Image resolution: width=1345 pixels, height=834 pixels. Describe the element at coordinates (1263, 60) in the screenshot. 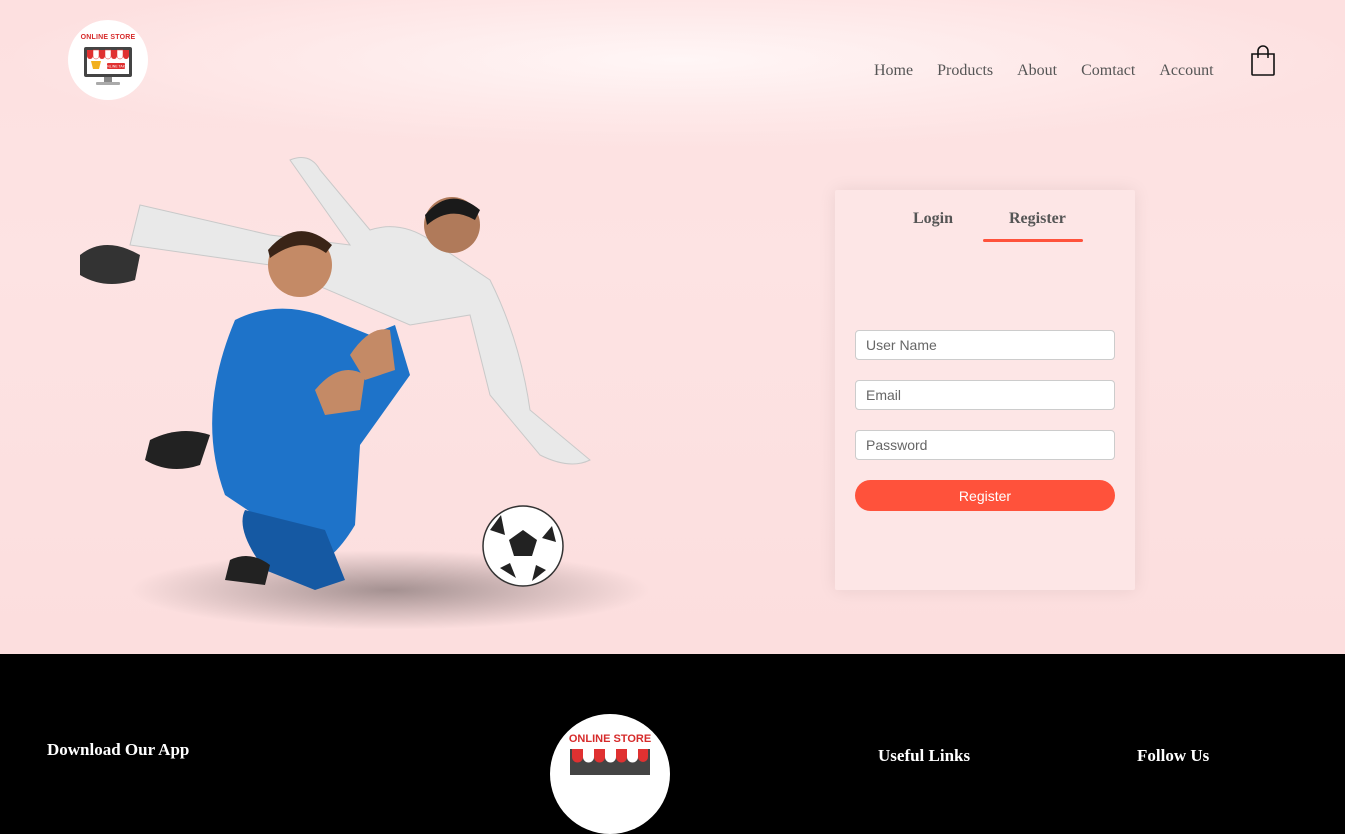

I see `shopping-bag-icon` at that location.